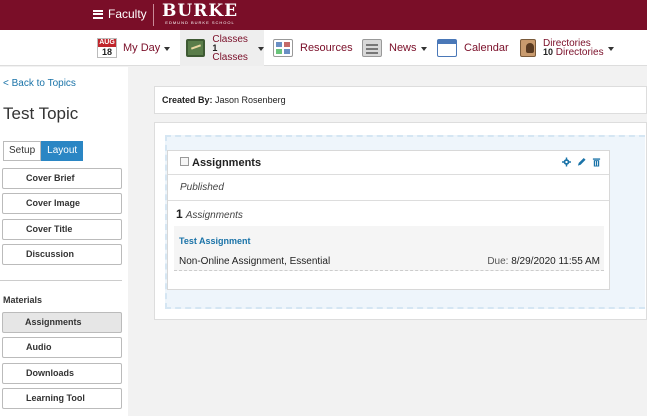 This screenshot has width=647, height=416. I want to click on nav-news-label: News, so click(403, 48).